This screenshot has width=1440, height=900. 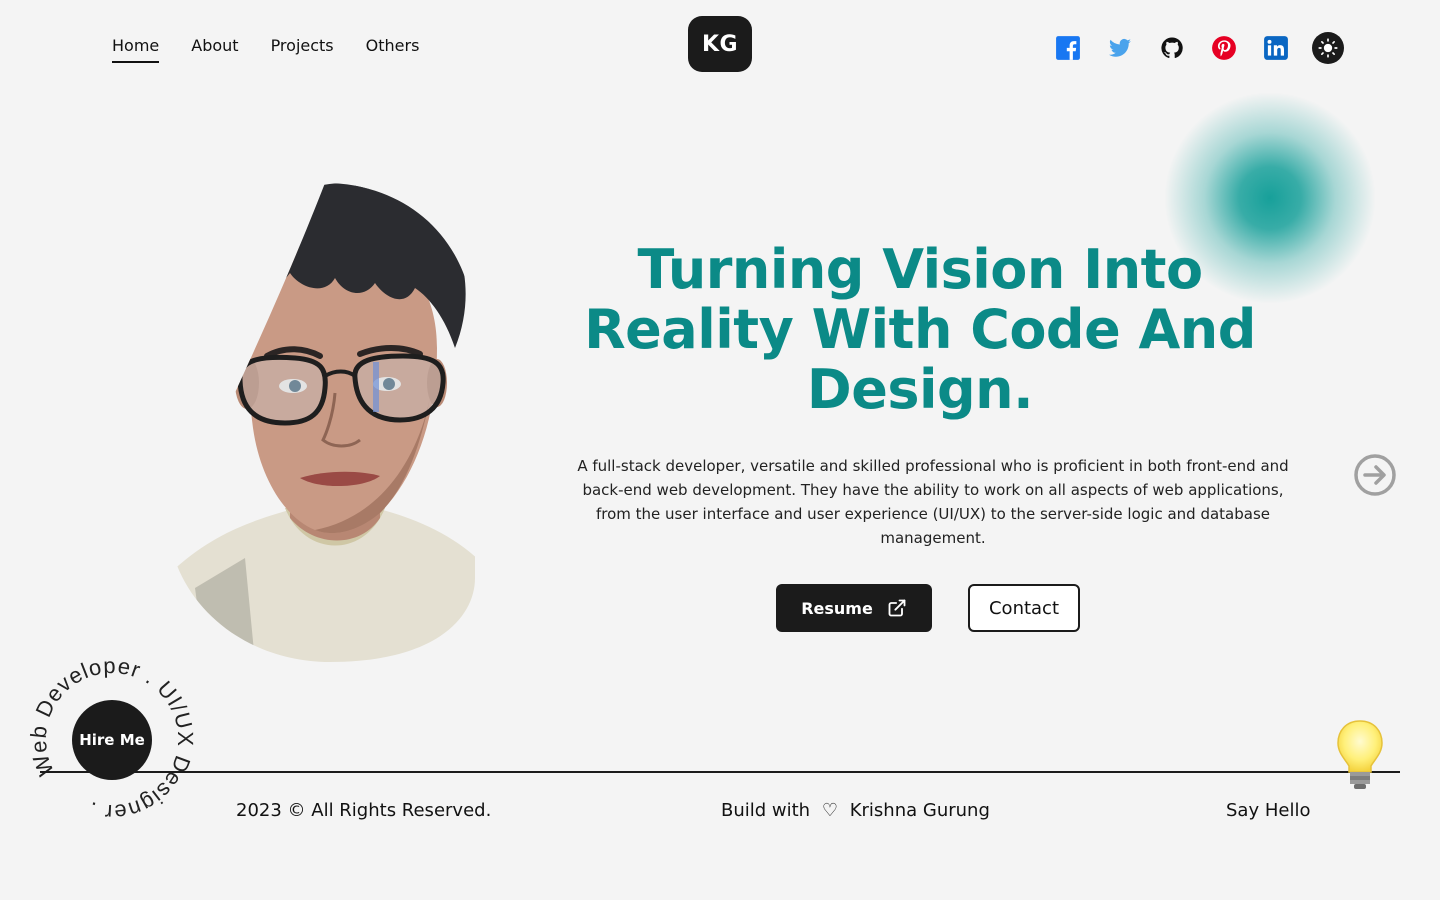 What do you see at coordinates (1375, 475) in the screenshot?
I see `arrow-right-circle-icon` at bounding box center [1375, 475].